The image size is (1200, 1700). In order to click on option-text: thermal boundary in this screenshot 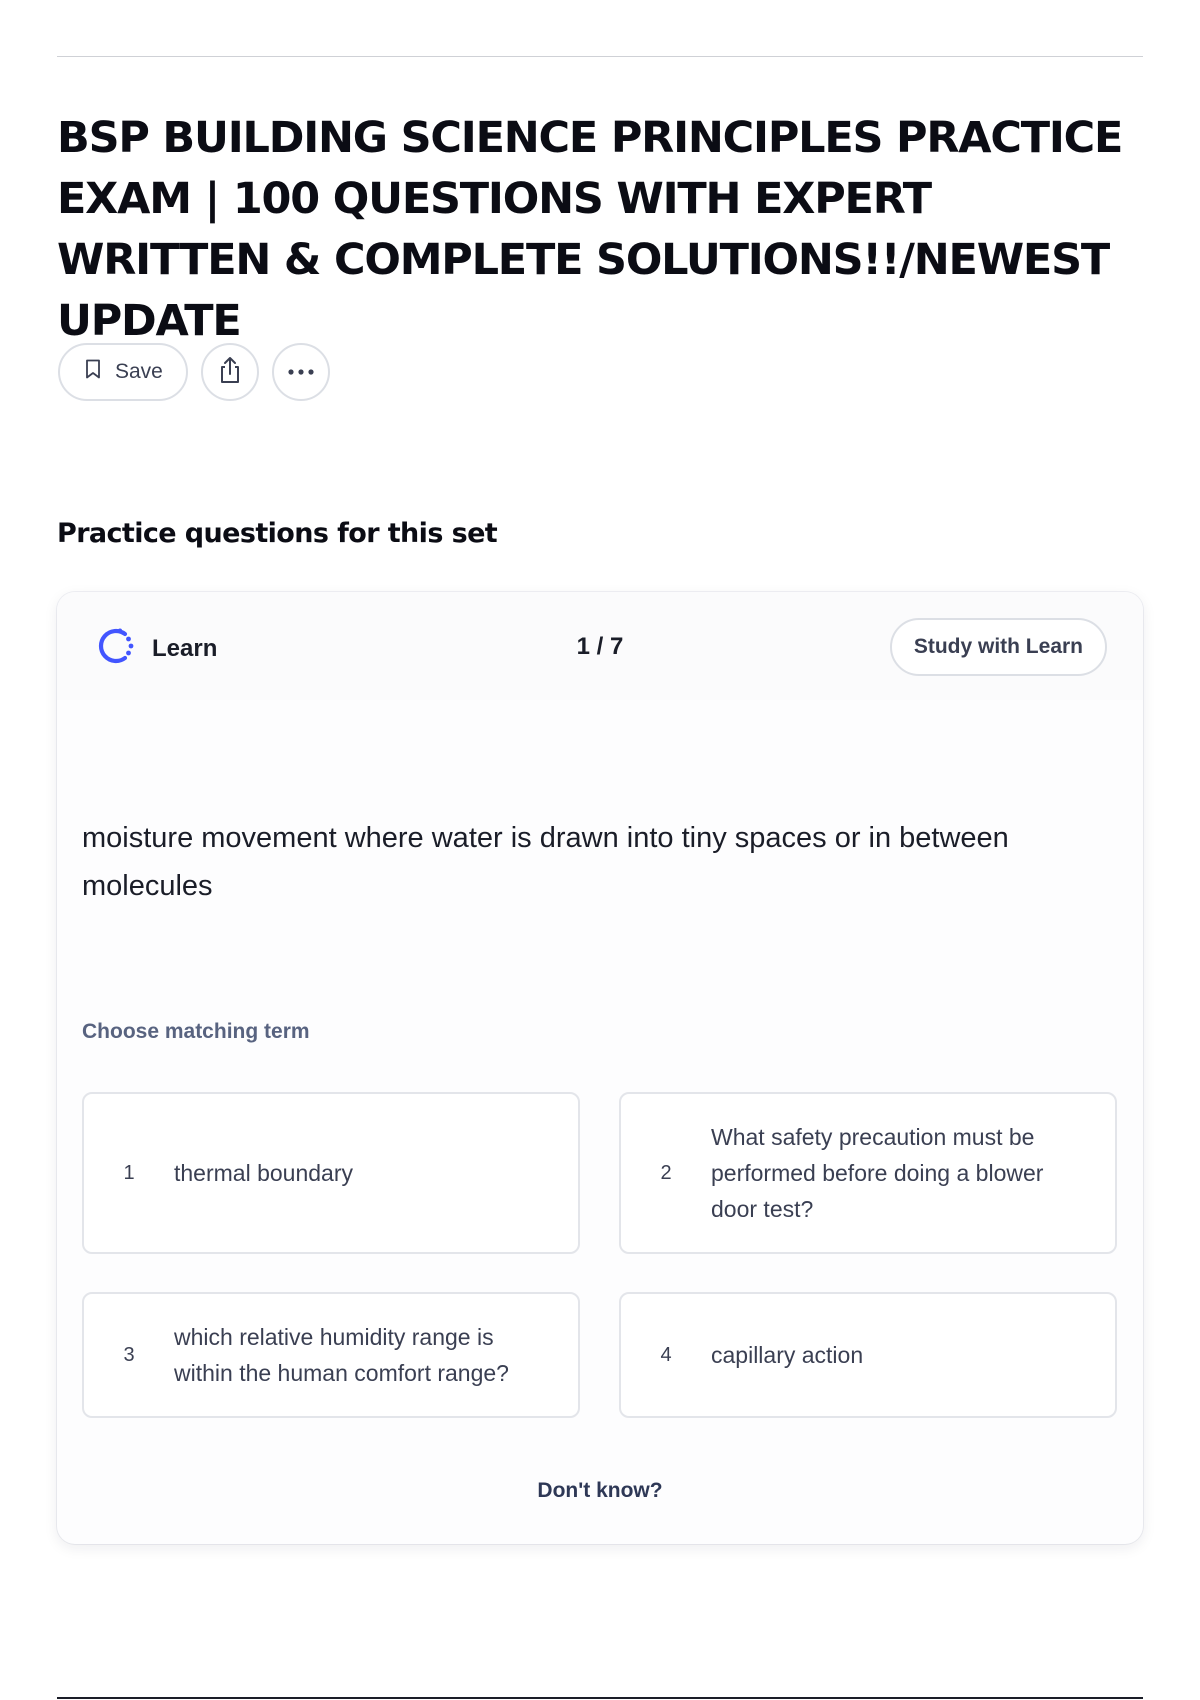, I will do `click(263, 1173)`.